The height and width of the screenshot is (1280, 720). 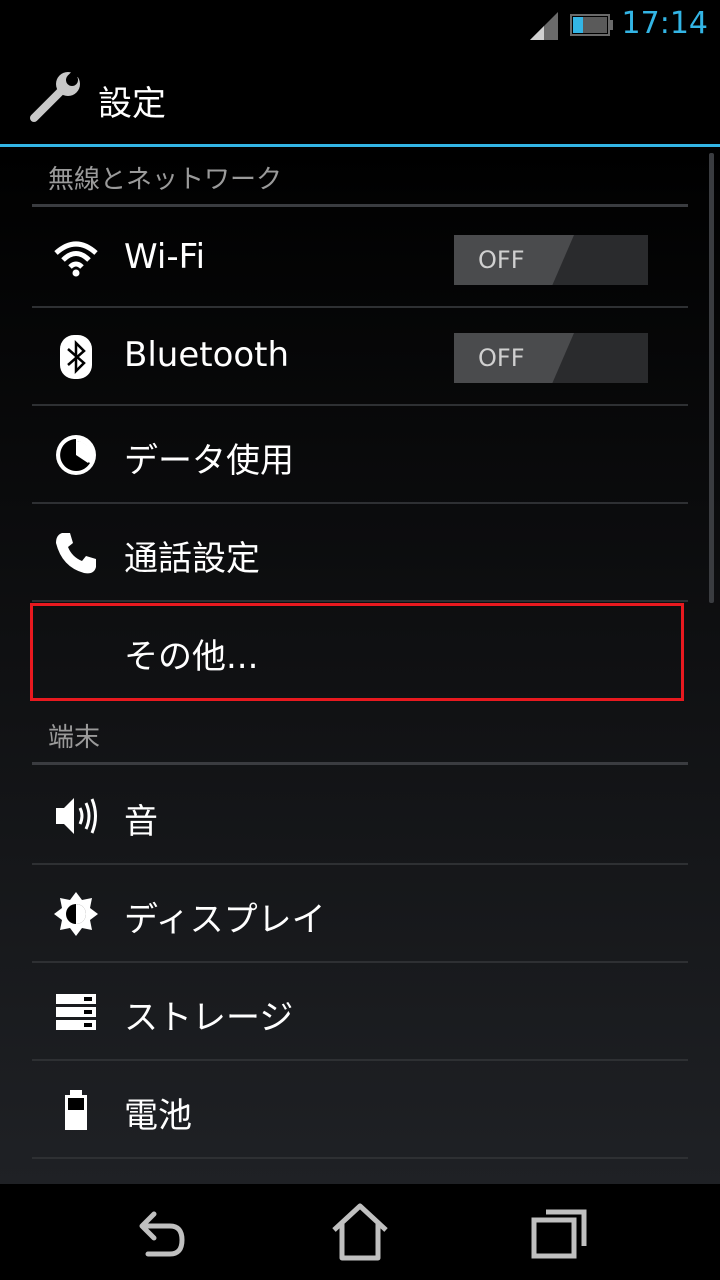 What do you see at coordinates (76, 553) in the screenshot?
I see `phone-icon` at bounding box center [76, 553].